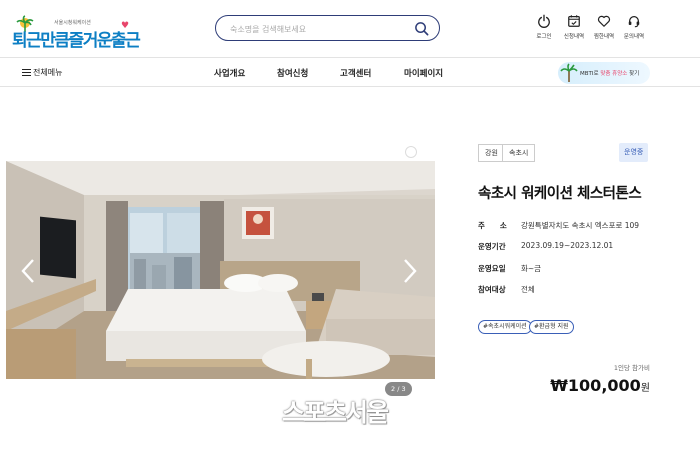 This screenshot has width=700, height=455. What do you see at coordinates (544, 21) in the screenshot?
I see `power-icon` at bounding box center [544, 21].